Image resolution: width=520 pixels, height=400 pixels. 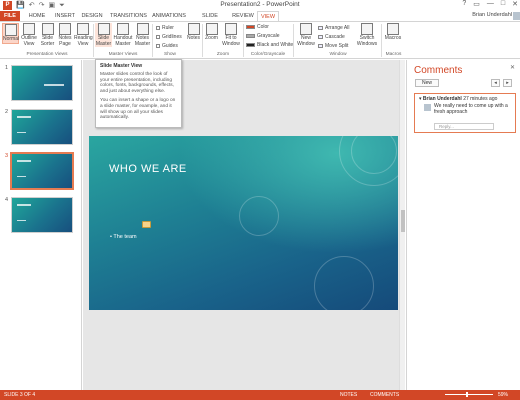 I want to click on notes-toggle: NOTES, so click(x=348, y=395).